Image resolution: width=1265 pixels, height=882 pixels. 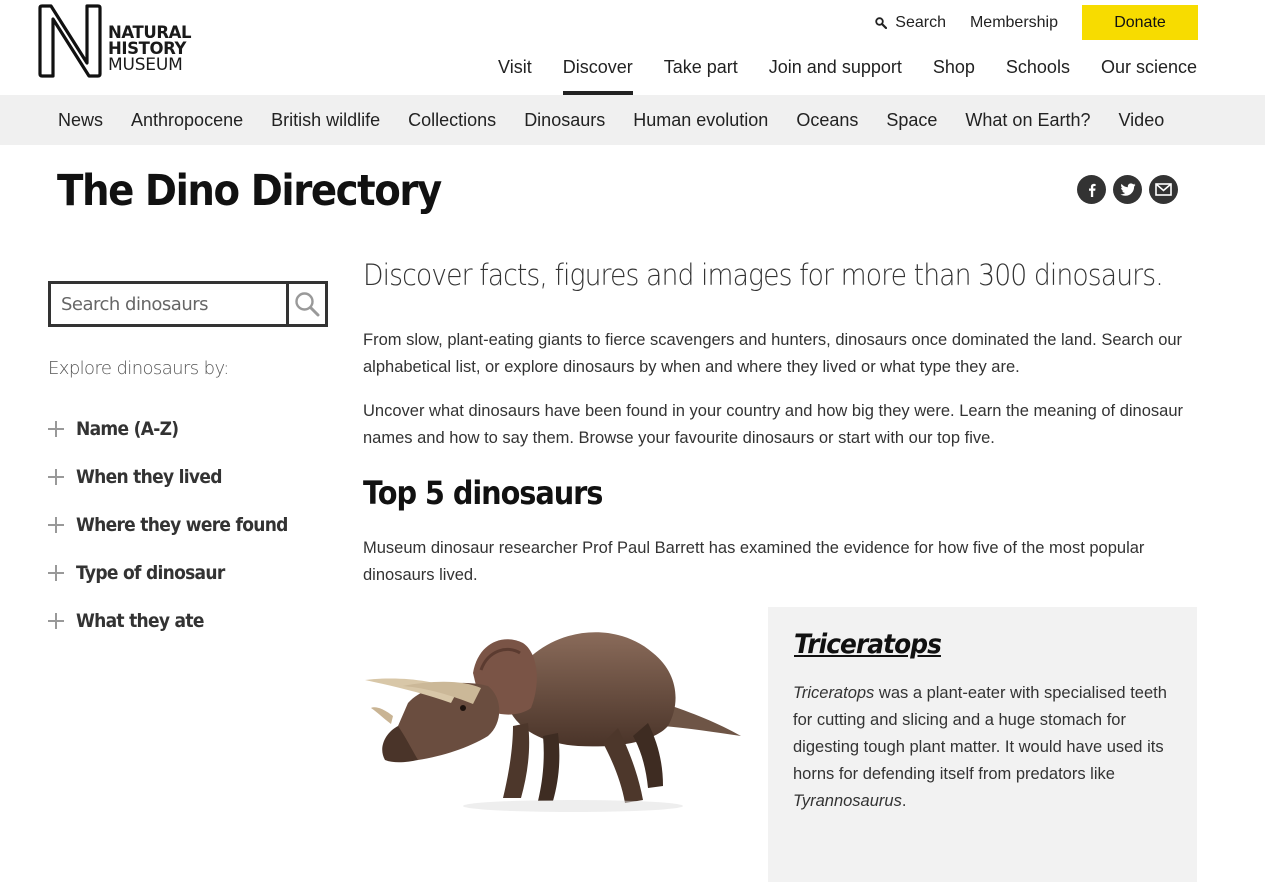 What do you see at coordinates (553, 713) in the screenshot?
I see `triceratops-image` at bounding box center [553, 713].